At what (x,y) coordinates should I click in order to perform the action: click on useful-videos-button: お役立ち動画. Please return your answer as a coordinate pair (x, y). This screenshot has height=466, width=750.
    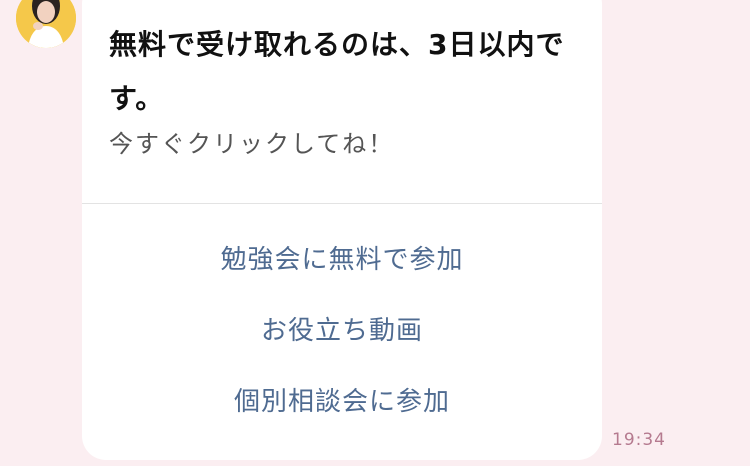
    Looking at the image, I should click on (342, 331).